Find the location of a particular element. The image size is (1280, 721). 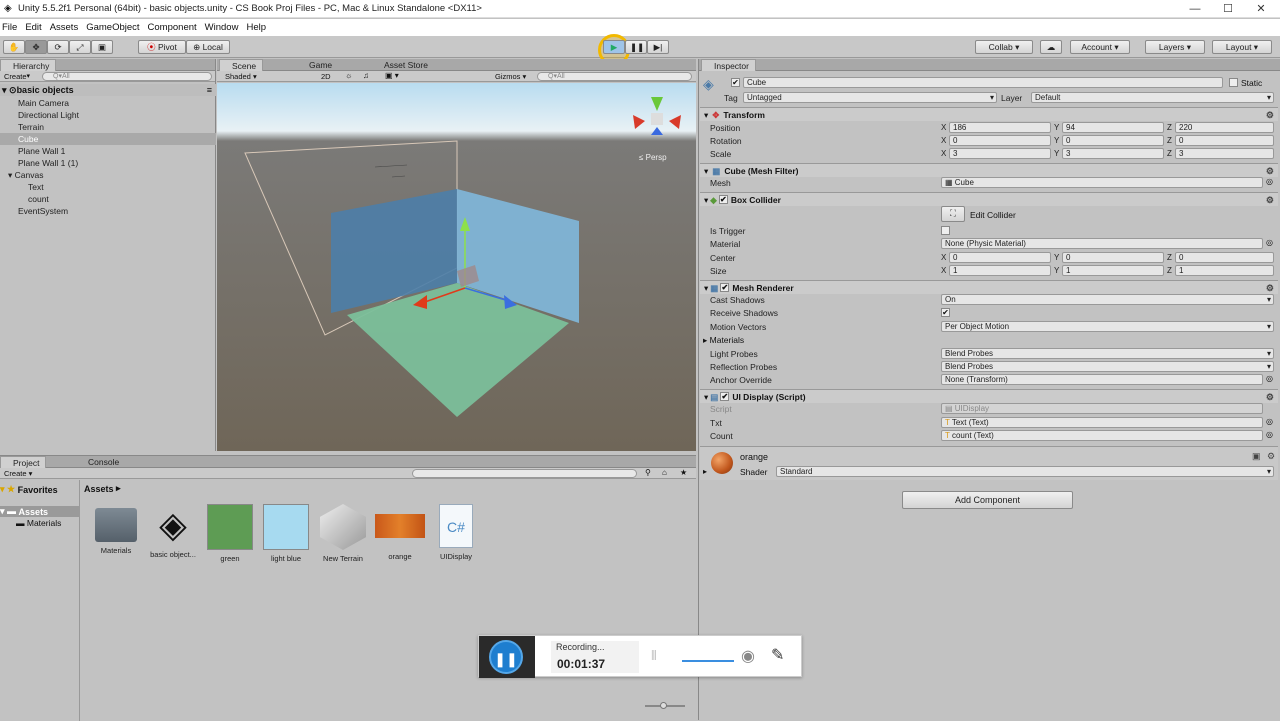

tab-console: Console is located at coordinates (100, 462).